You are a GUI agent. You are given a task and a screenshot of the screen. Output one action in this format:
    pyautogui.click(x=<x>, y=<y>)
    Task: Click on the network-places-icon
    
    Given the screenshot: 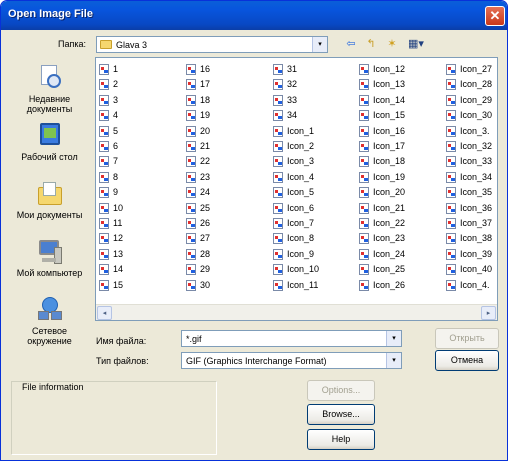 What is the action you would take?
    pyautogui.click(x=50, y=310)
    